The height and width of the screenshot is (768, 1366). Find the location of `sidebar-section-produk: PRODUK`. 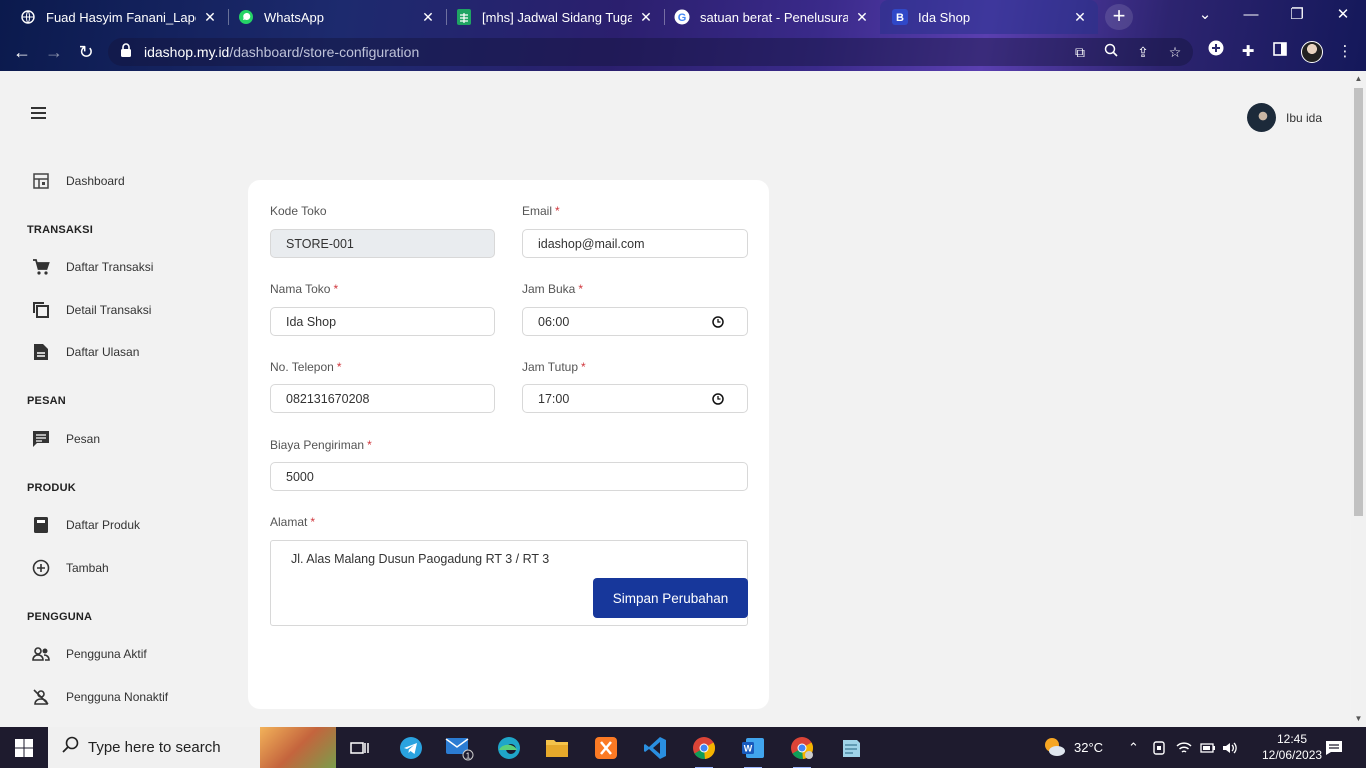

sidebar-section-produk: PRODUK is located at coordinates (51, 488).